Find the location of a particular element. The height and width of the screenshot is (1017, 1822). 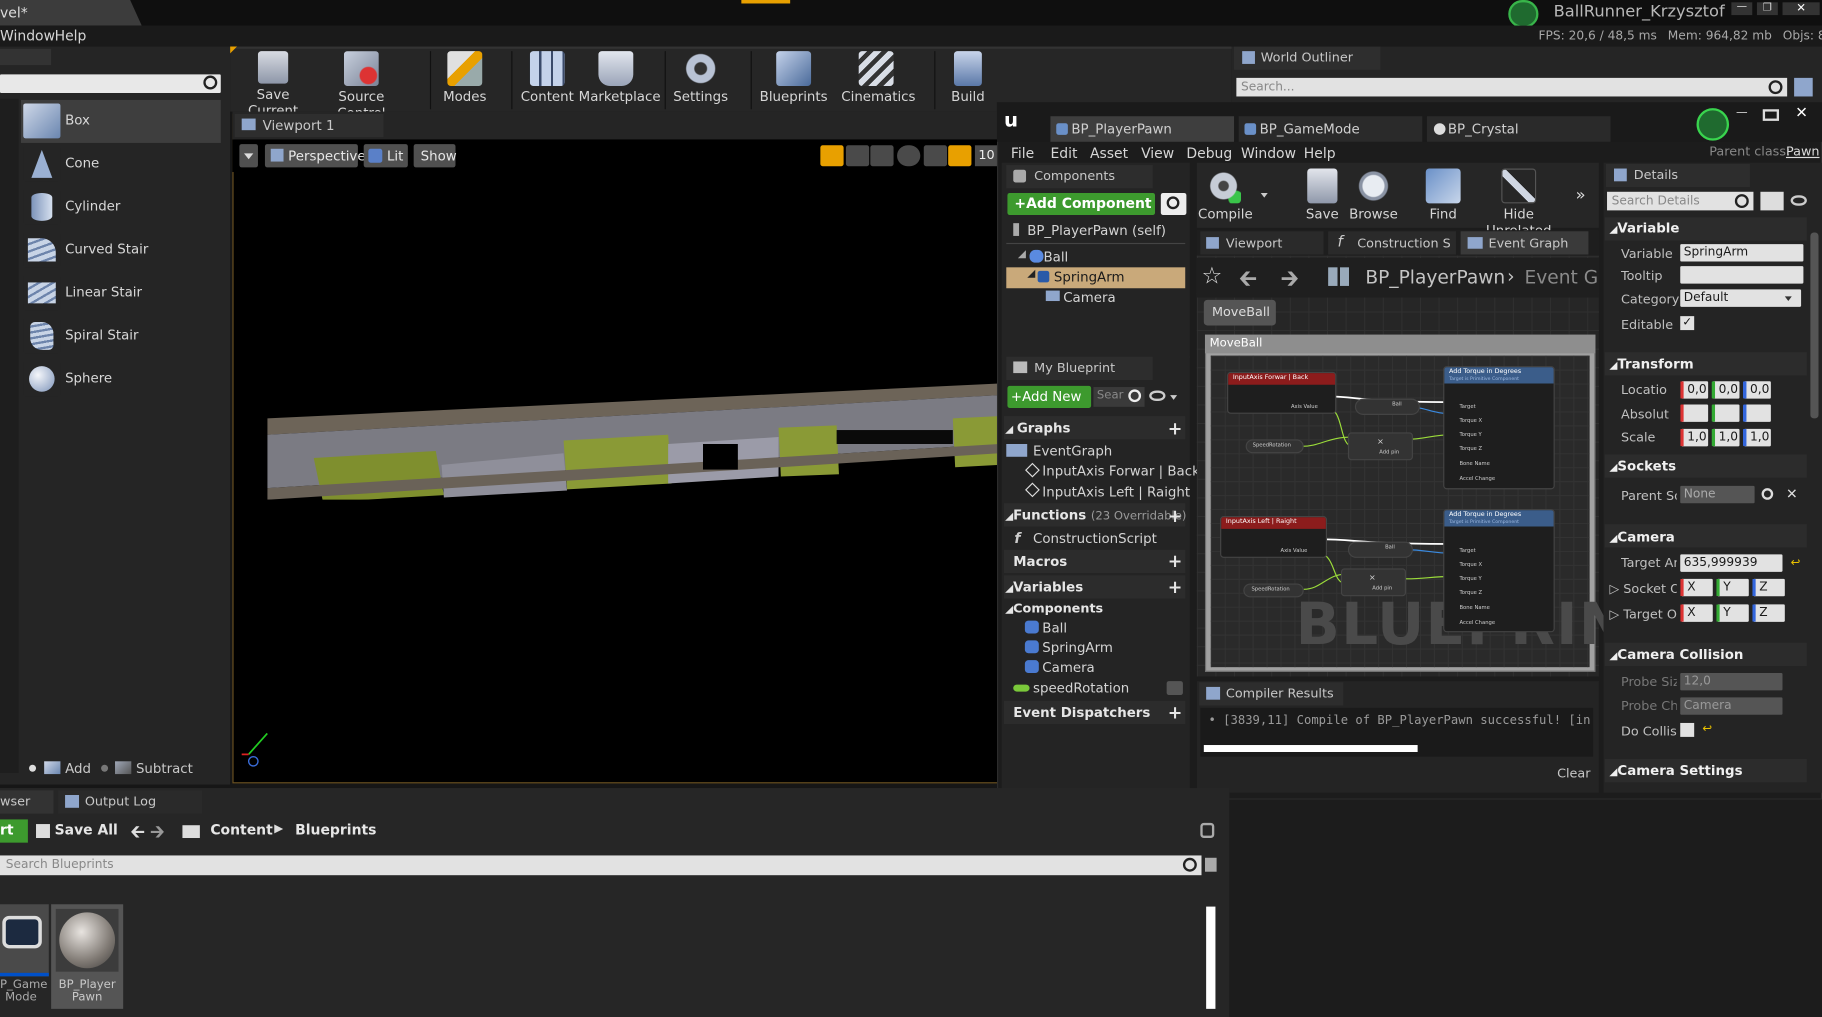

var-ball: Ball is located at coordinates (1054, 628).